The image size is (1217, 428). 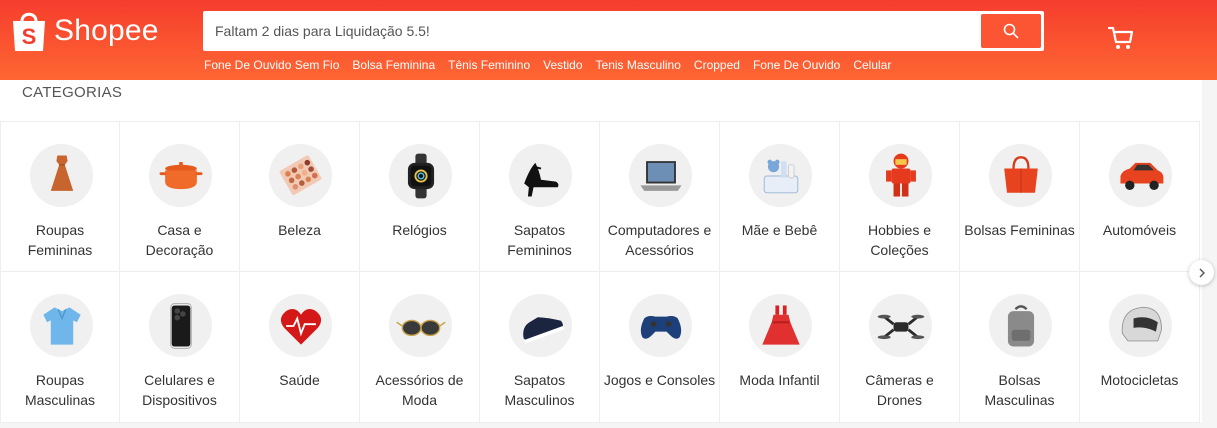 I want to click on category-item: Hobbies e Coleções, so click(x=900, y=196).